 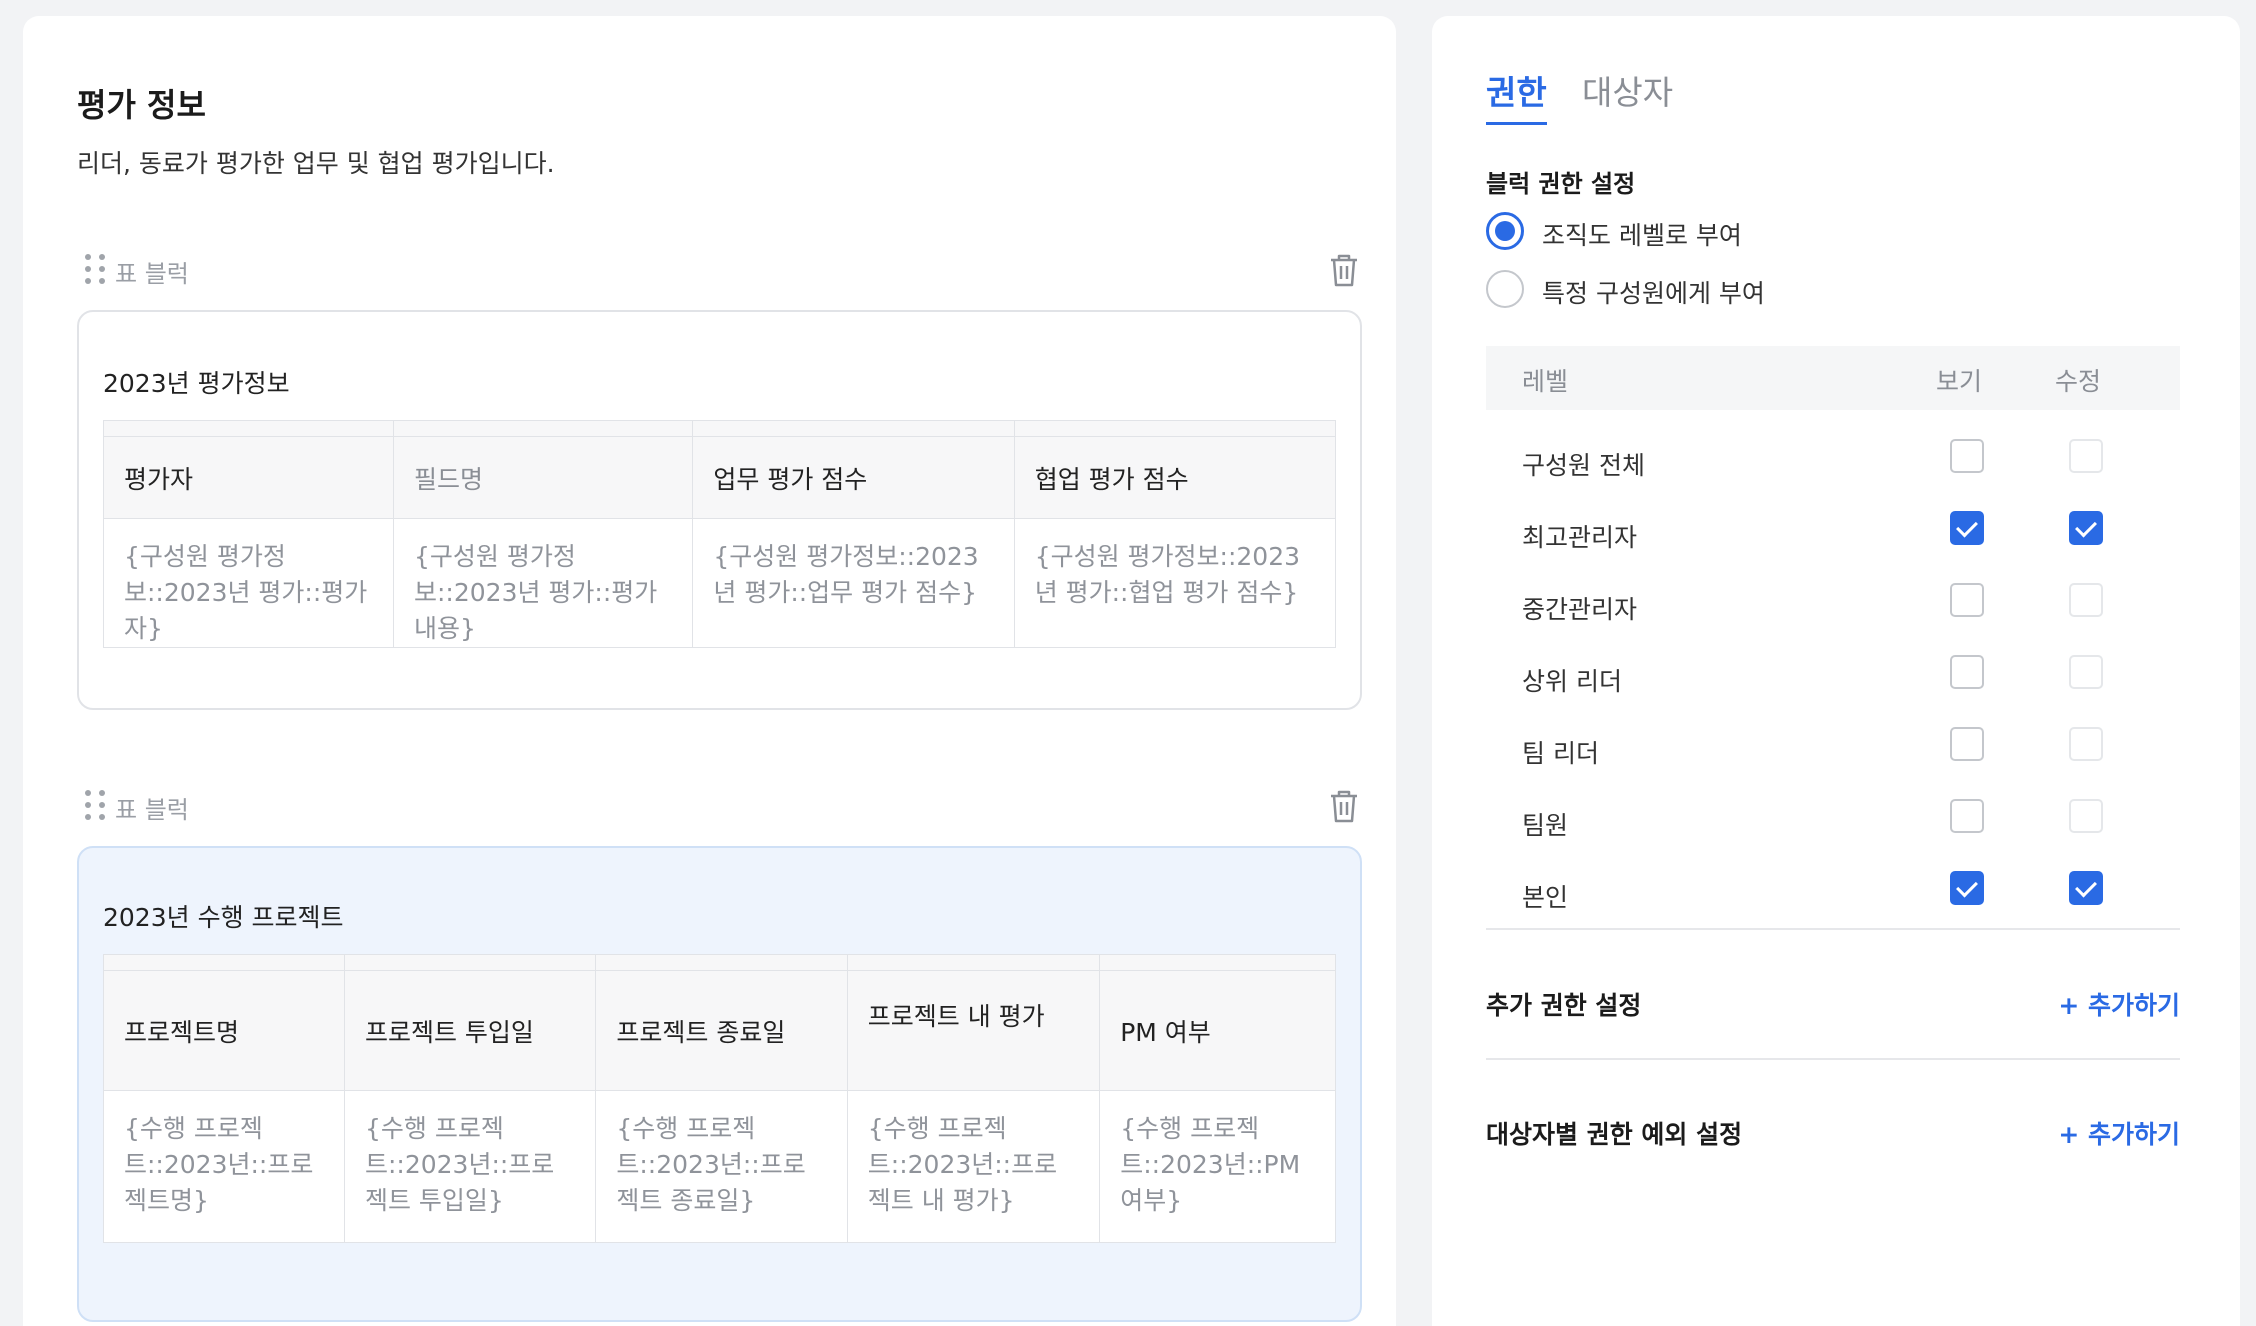 What do you see at coordinates (224, 1166) in the screenshot?
I see `table-cell: {수행 프로젝트::2023년::프로젝트명}` at bounding box center [224, 1166].